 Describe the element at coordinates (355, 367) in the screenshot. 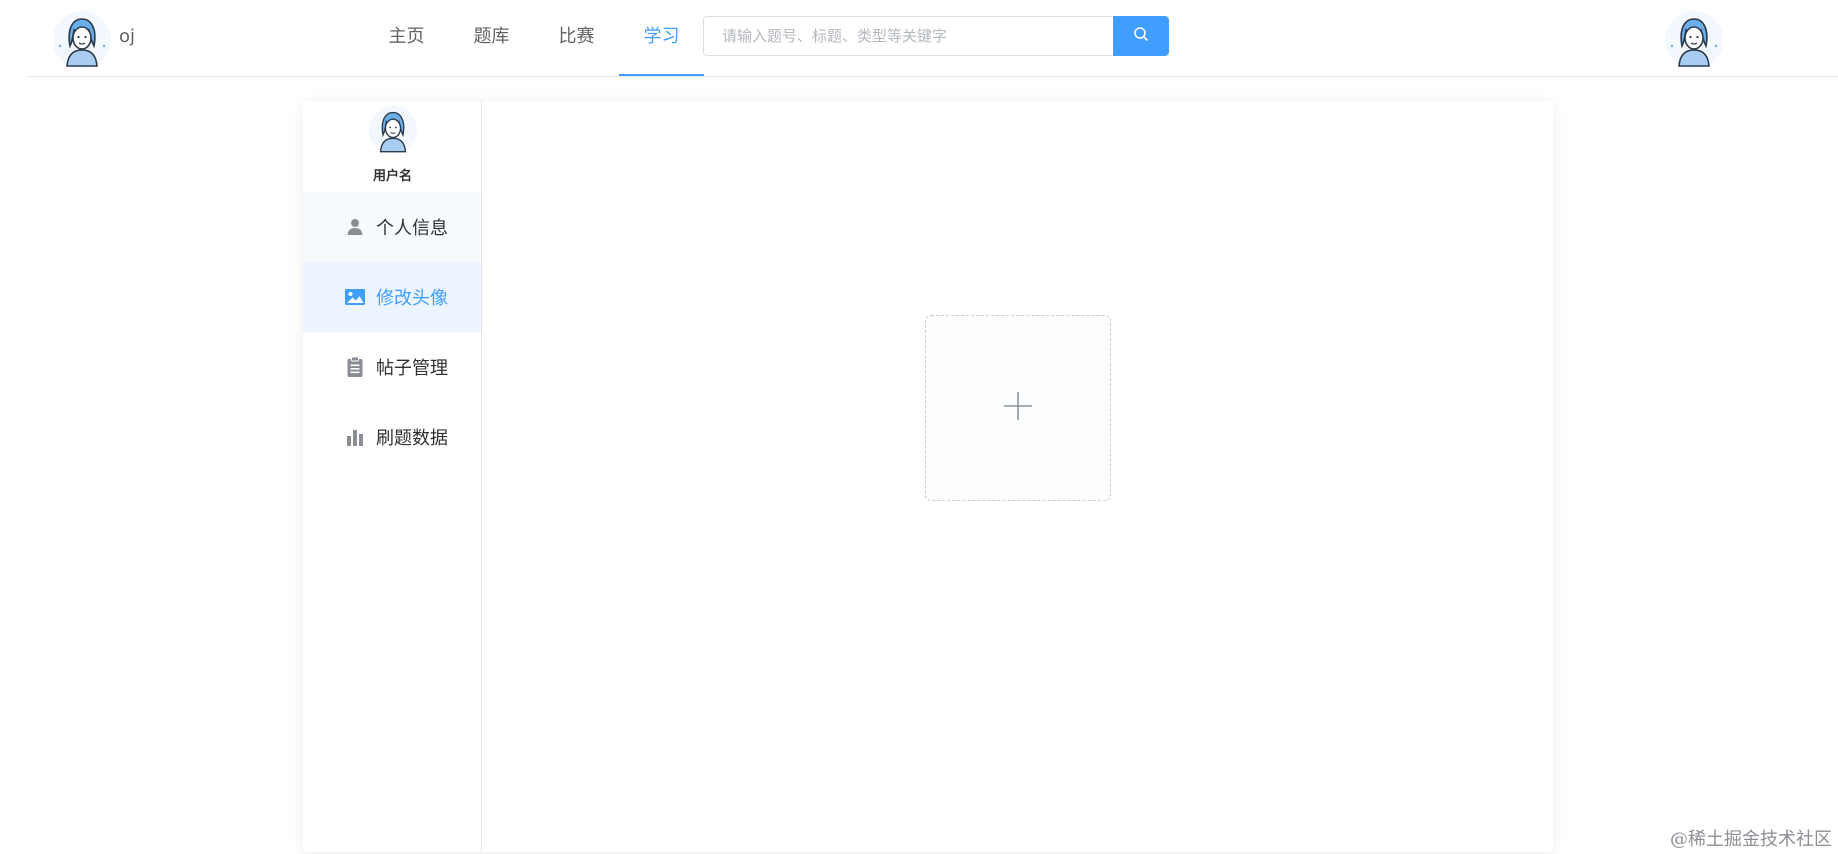

I see `clipboard-icon` at that location.